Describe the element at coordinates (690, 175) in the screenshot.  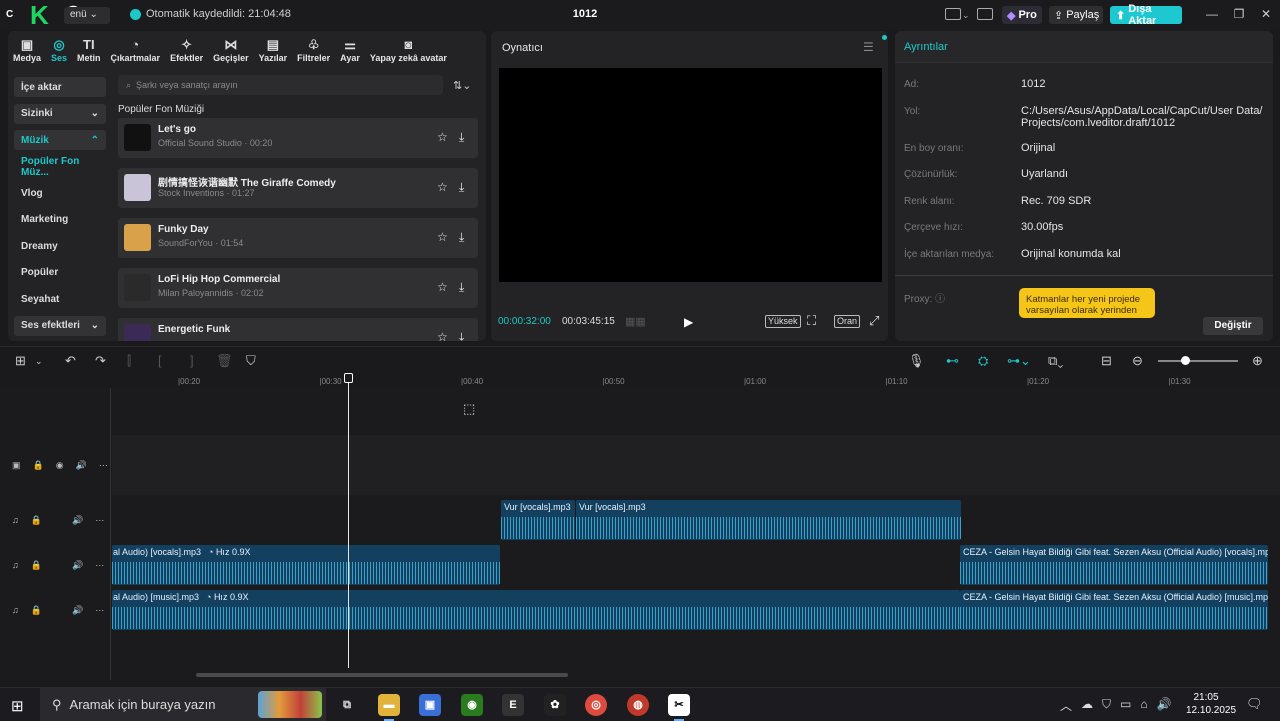
I see `video-preview` at that location.